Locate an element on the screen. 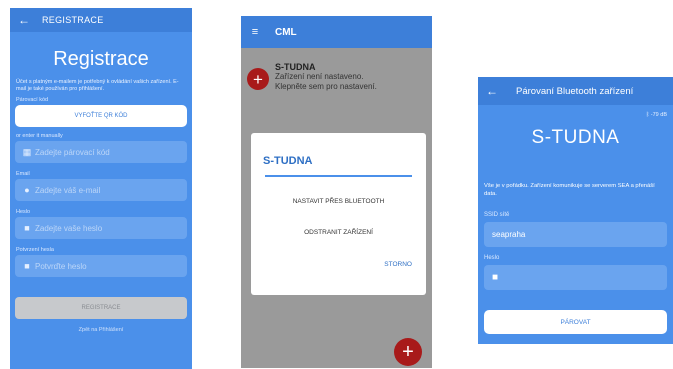 Image resolution: width=673 pixels, height=369 pixels. signal-strength: ᛒ -79 dB is located at coordinates (656, 115).